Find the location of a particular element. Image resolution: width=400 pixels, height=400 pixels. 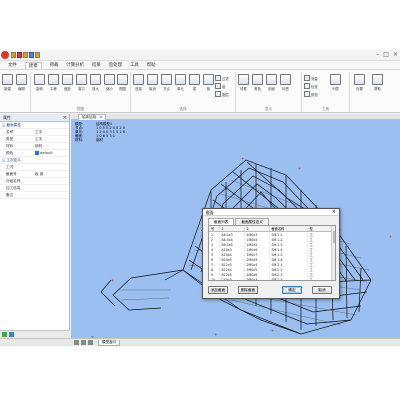

zoom-out-button: 缩小 is located at coordinates (109, 82).